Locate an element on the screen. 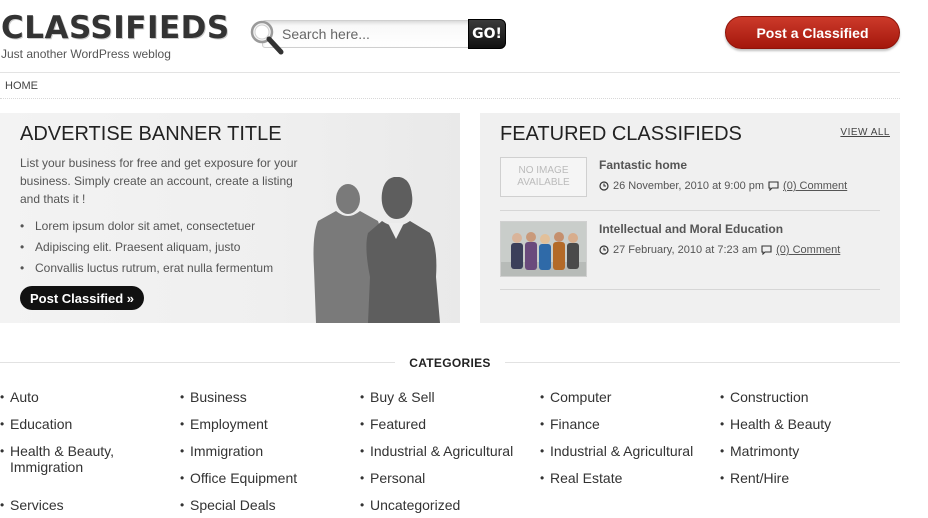 This screenshot has width=928, height=518. featured-item-photo is located at coordinates (543, 249).